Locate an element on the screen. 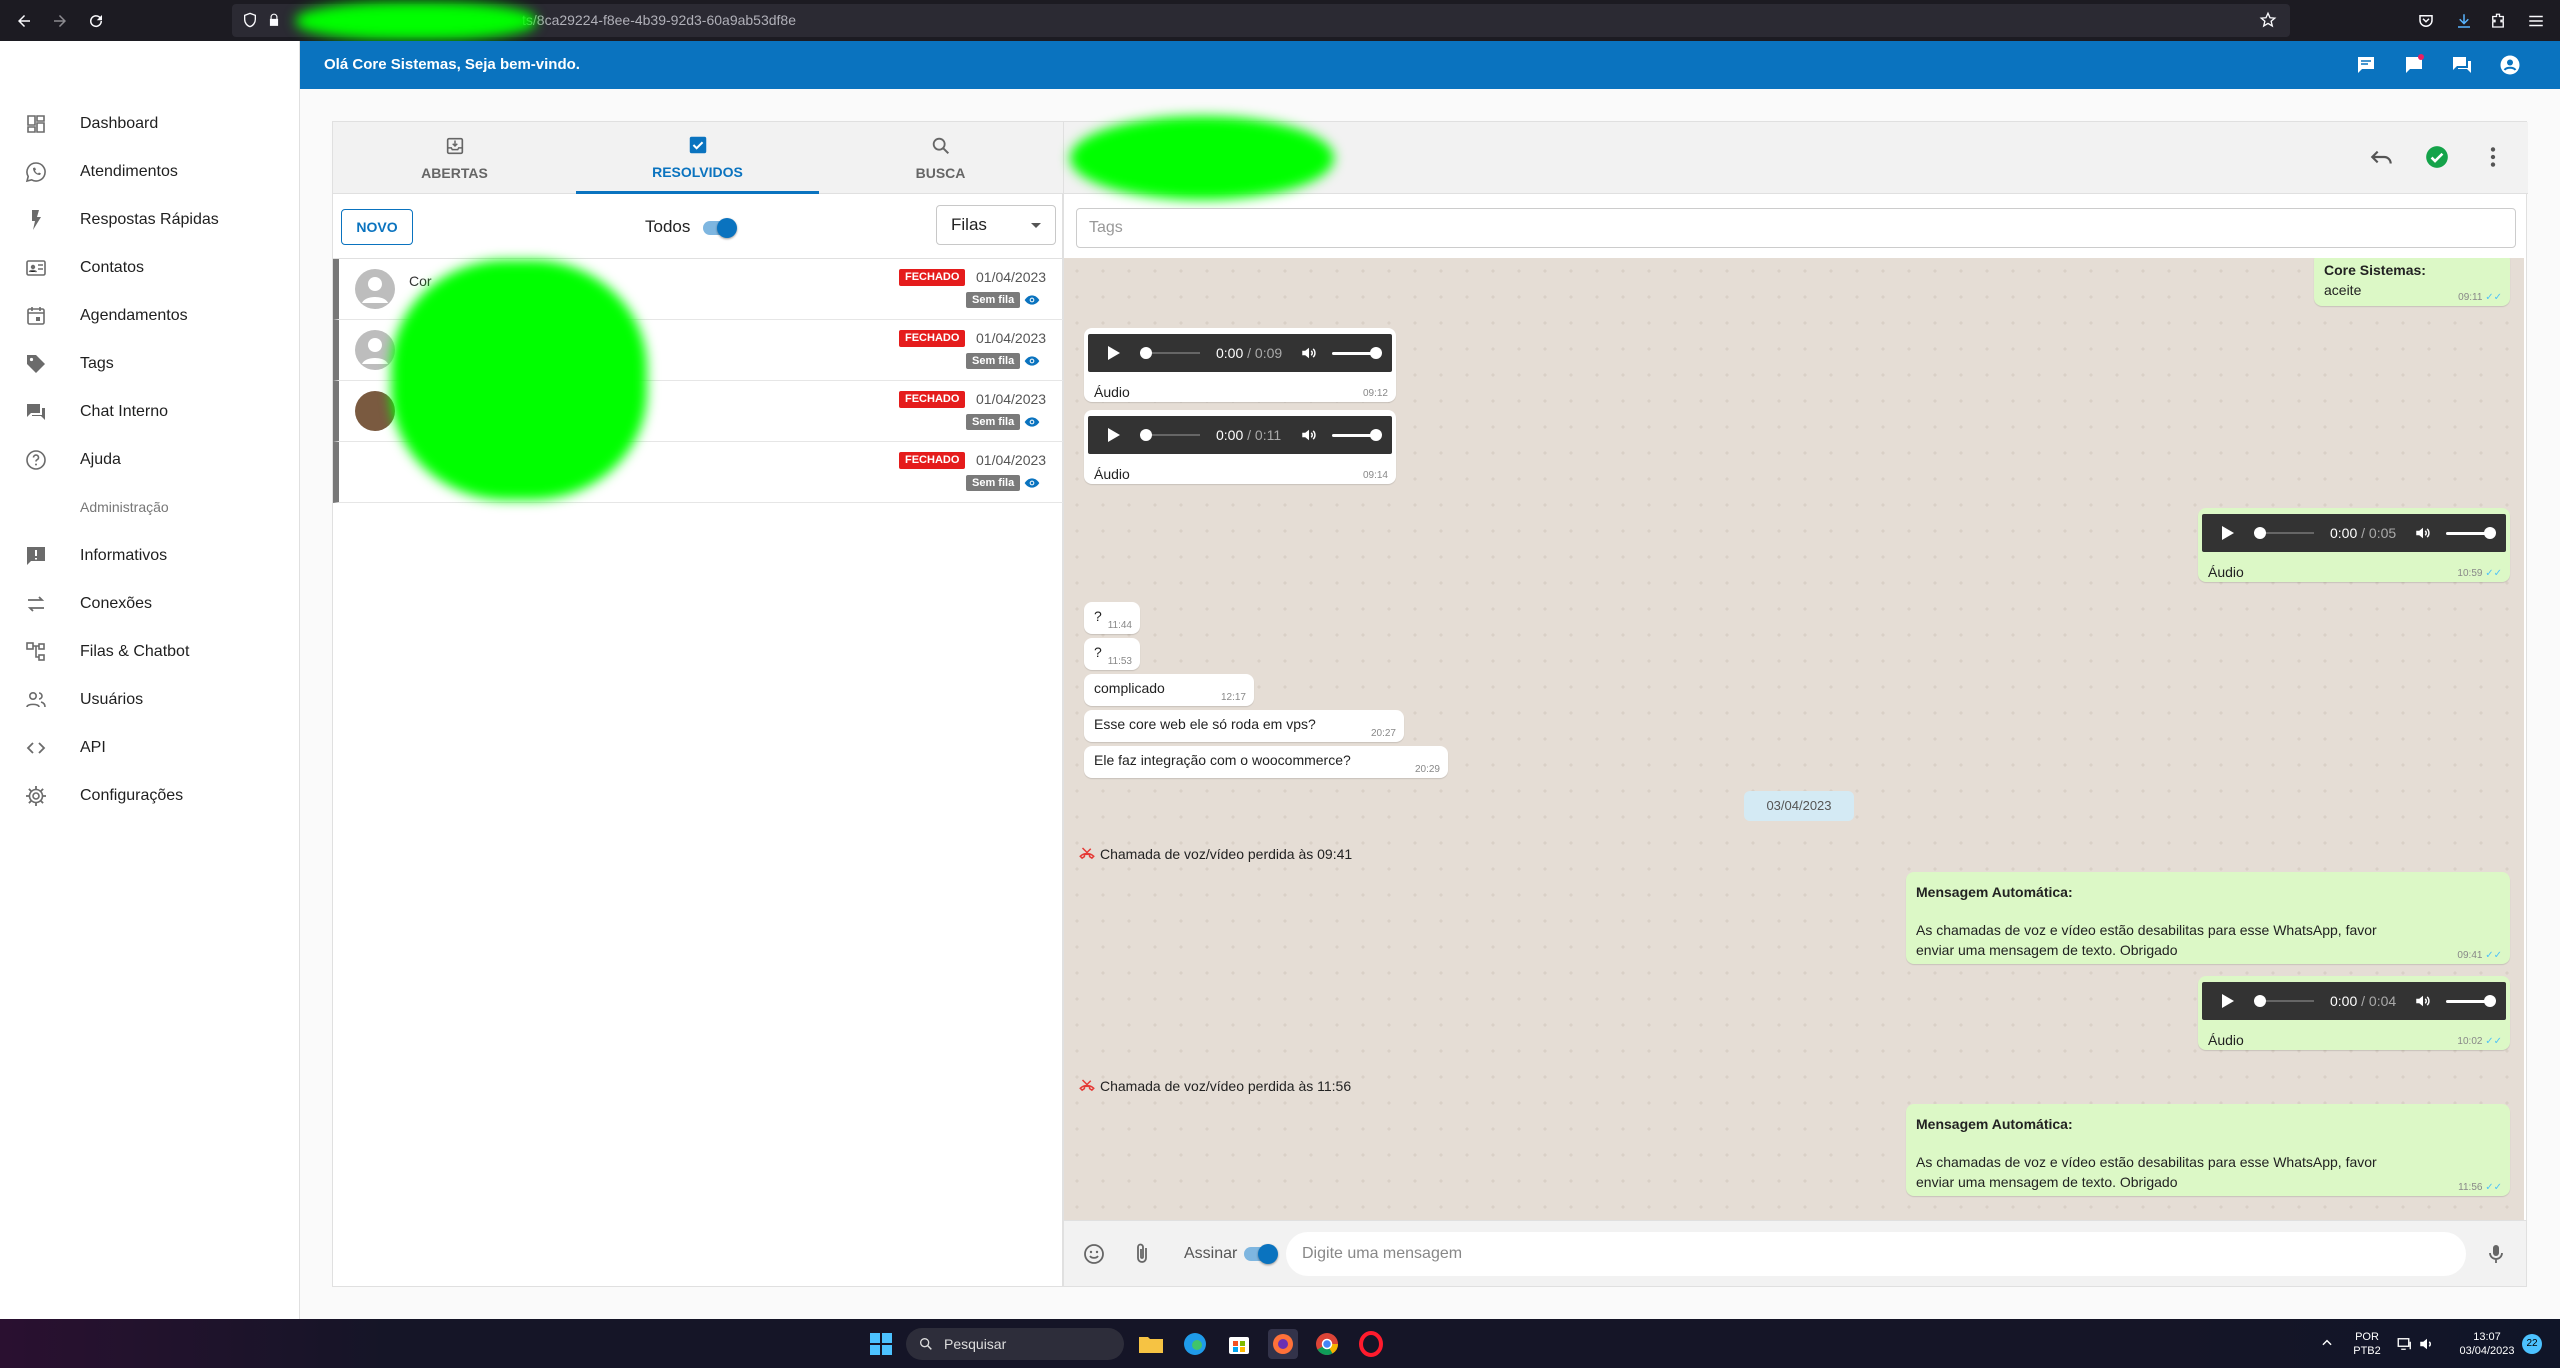 This screenshot has width=2560, height=1368. sidebar-item-chat-interno: Chat Interno is located at coordinates (150, 412).